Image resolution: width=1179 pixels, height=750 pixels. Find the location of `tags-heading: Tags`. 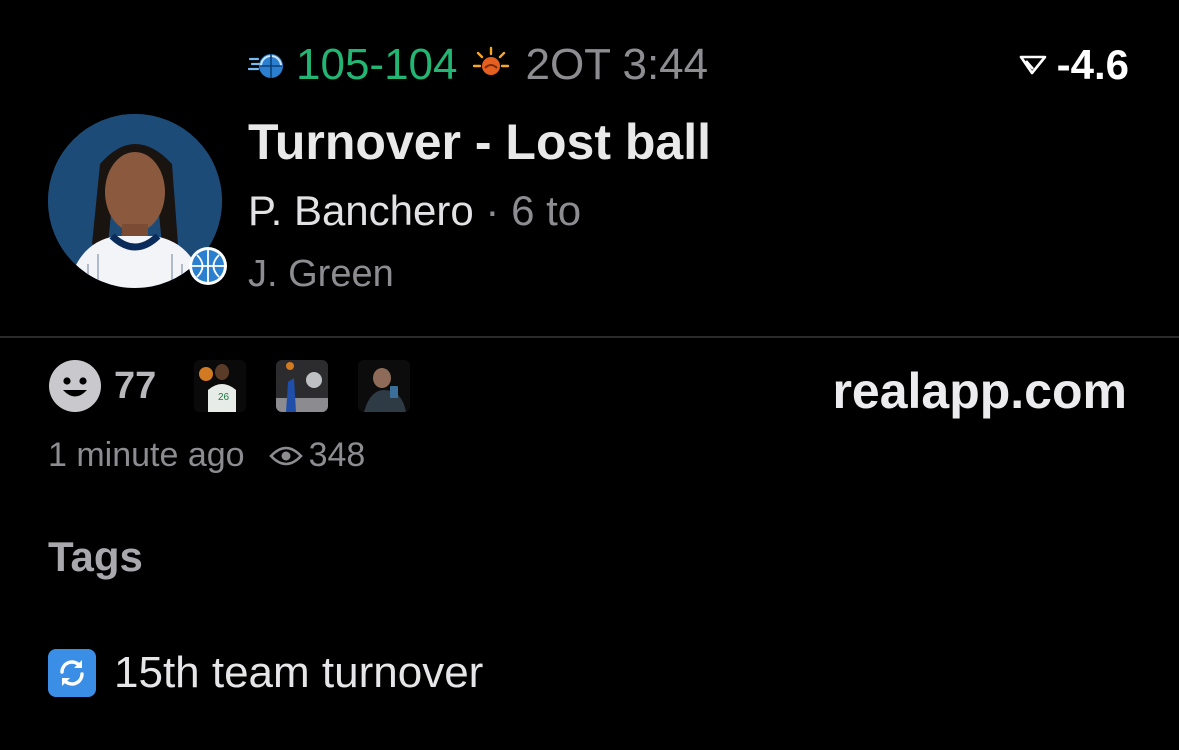

tags-heading: Tags is located at coordinates (95, 556).